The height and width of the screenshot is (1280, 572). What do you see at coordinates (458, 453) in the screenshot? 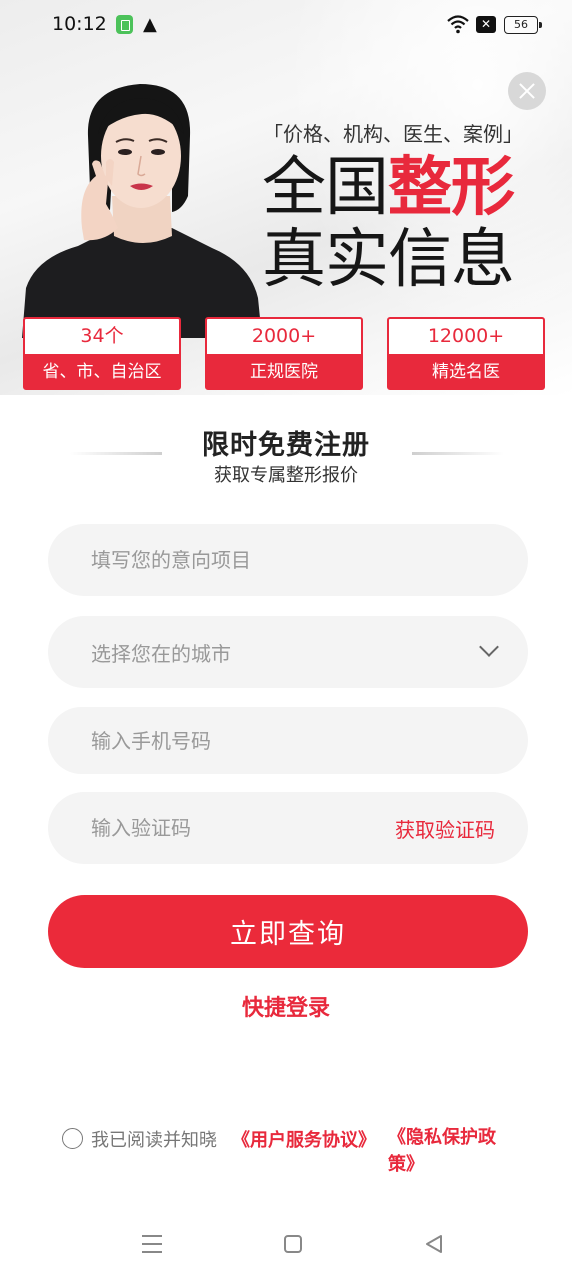
I see `divider-right` at bounding box center [458, 453].